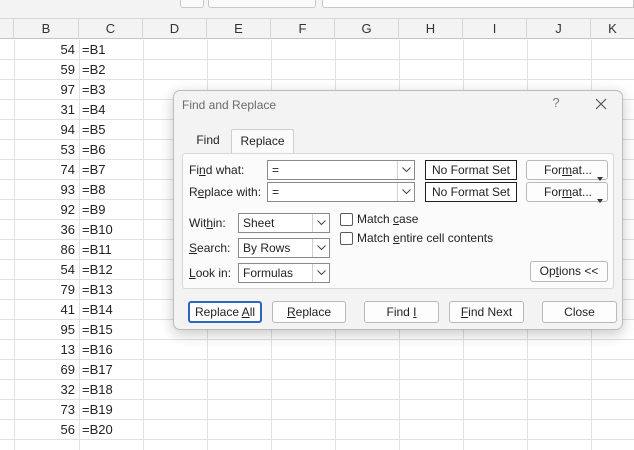 Image resolution: width=634 pixels, height=450 pixels. I want to click on cell-c: =B8, so click(111, 189).